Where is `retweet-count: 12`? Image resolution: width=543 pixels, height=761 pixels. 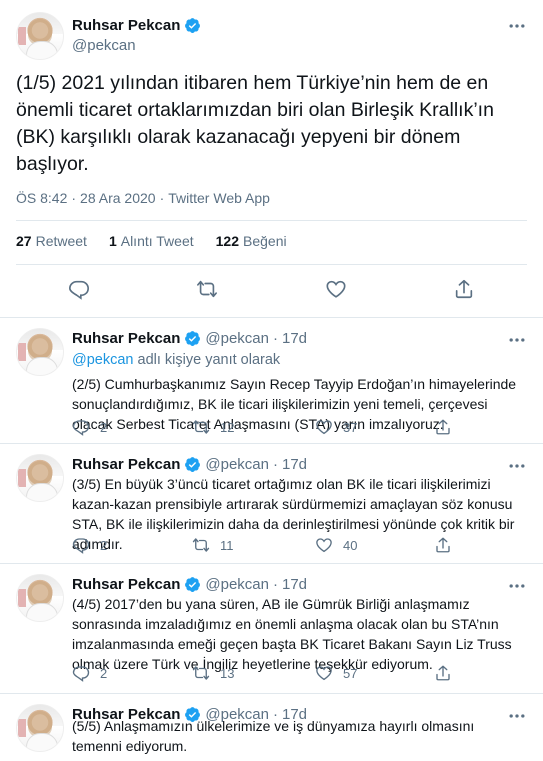 retweet-count: 12 is located at coordinates (227, 427).